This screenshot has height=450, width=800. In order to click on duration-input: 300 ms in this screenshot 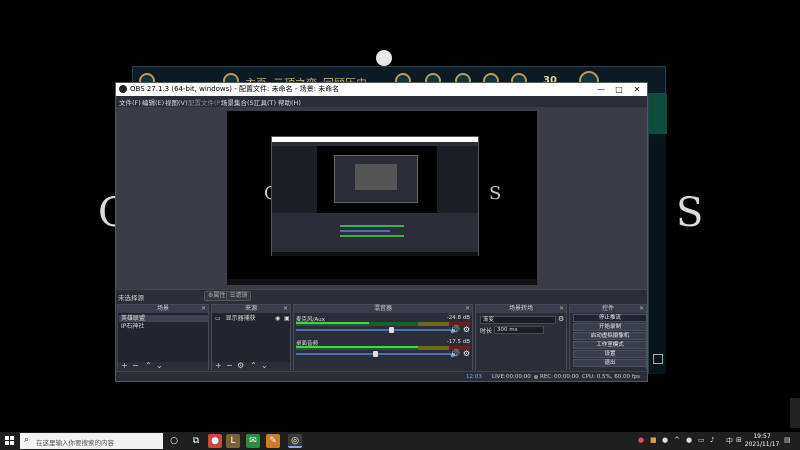, I will do `click(519, 330)`.